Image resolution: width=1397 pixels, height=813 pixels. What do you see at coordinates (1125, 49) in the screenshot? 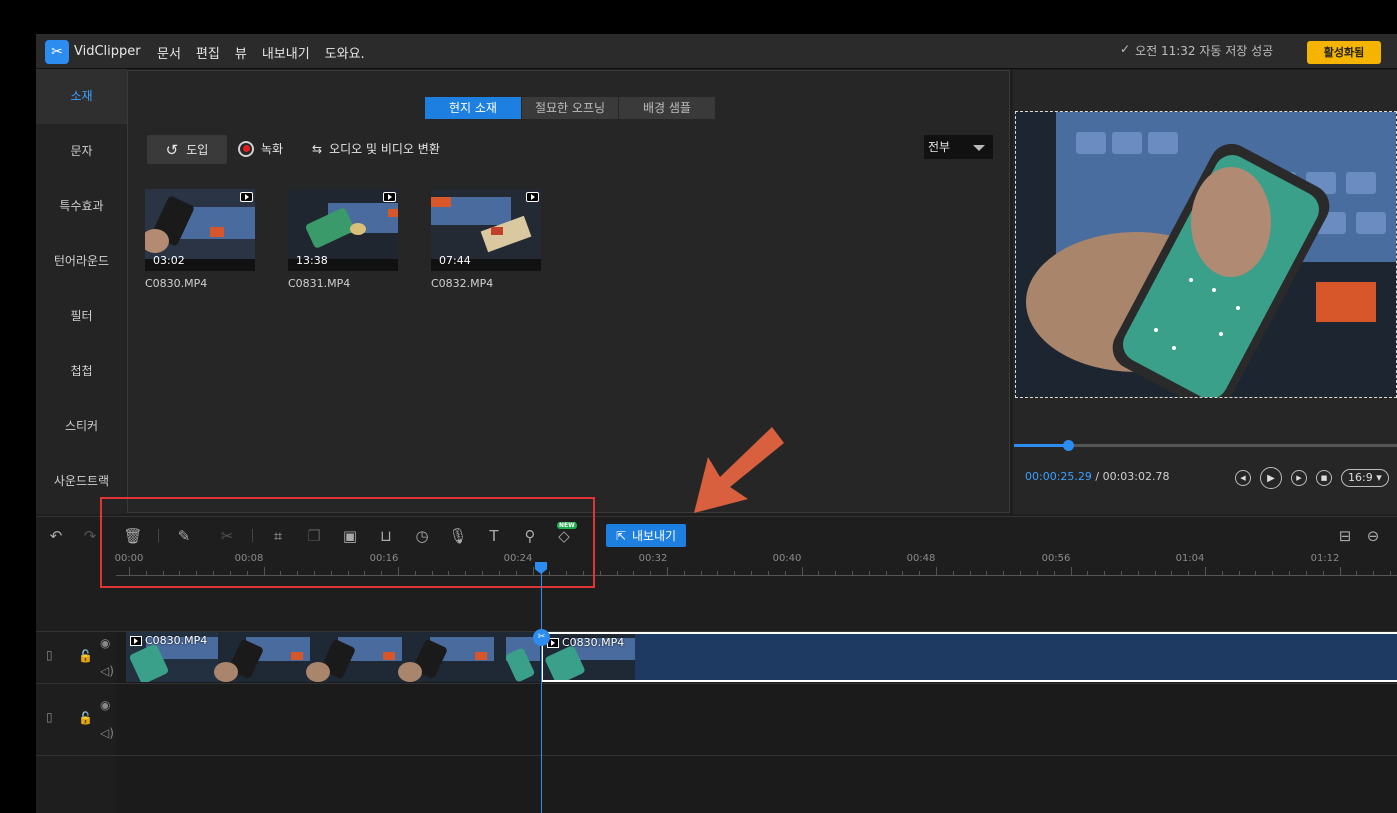
I see `check-icon: ✓` at bounding box center [1125, 49].